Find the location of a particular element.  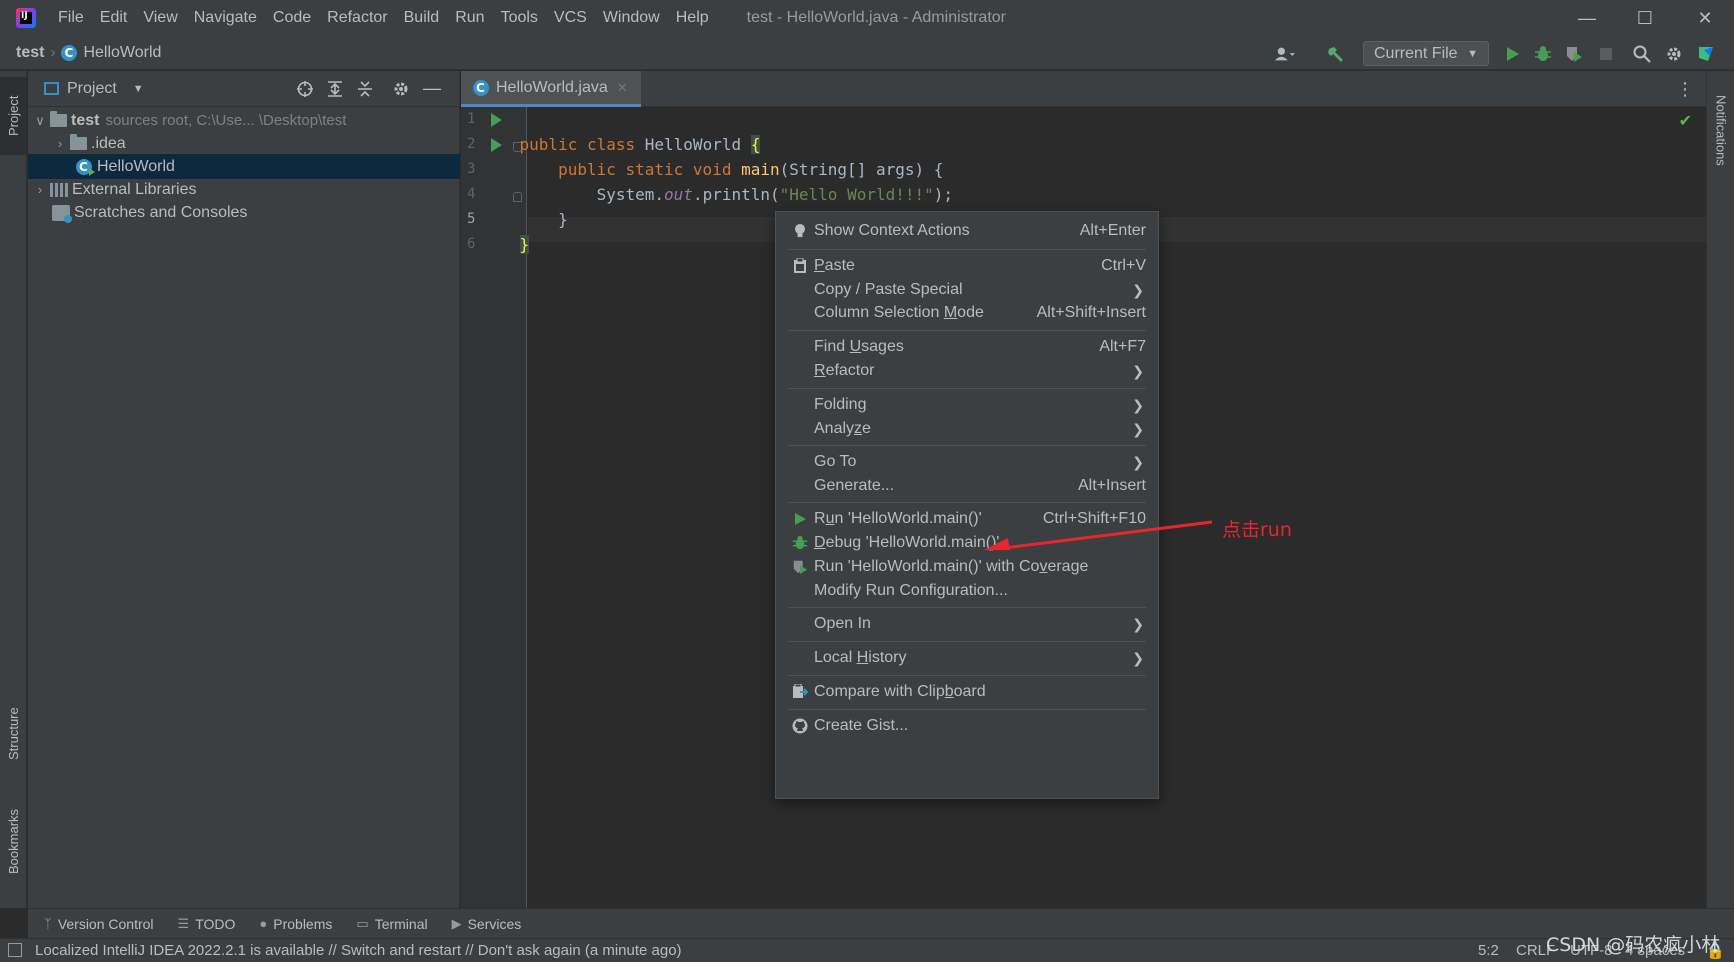

build-hammer-icon is located at coordinates (1336, 54).